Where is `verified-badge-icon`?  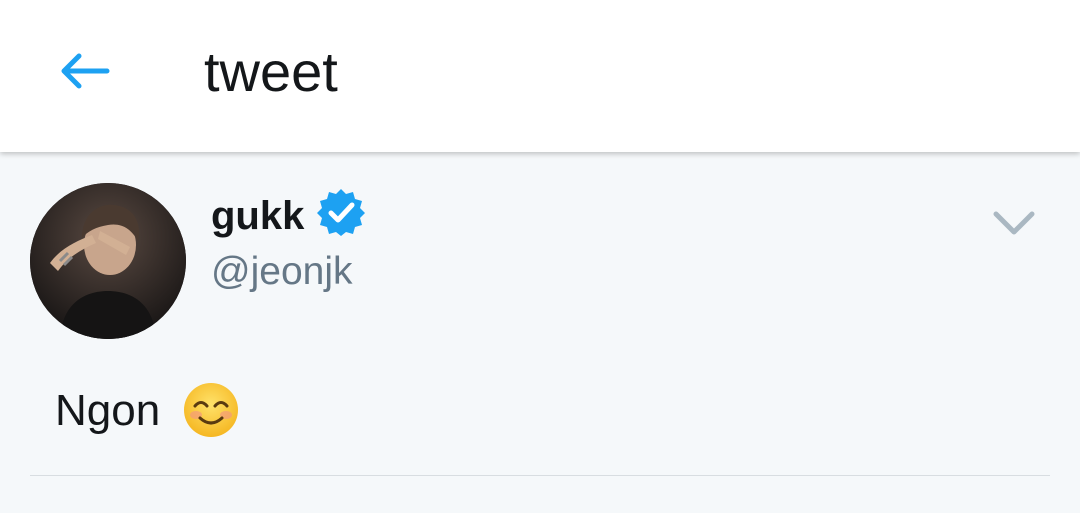 verified-badge-icon is located at coordinates (341, 212).